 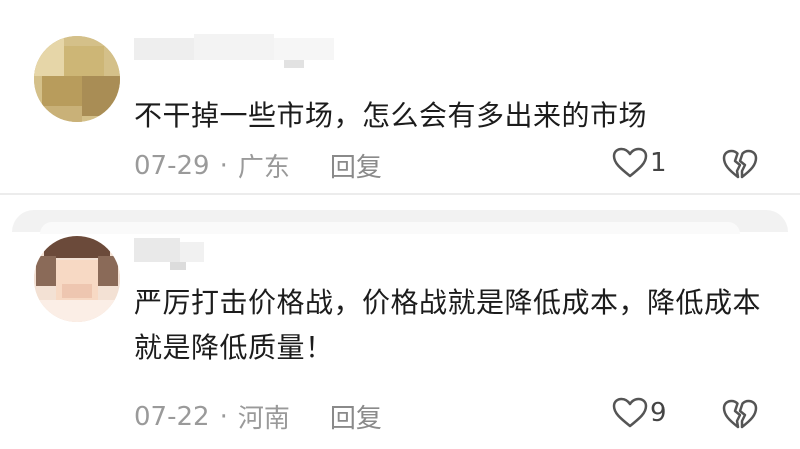 I want to click on like-count: 1, so click(x=658, y=163).